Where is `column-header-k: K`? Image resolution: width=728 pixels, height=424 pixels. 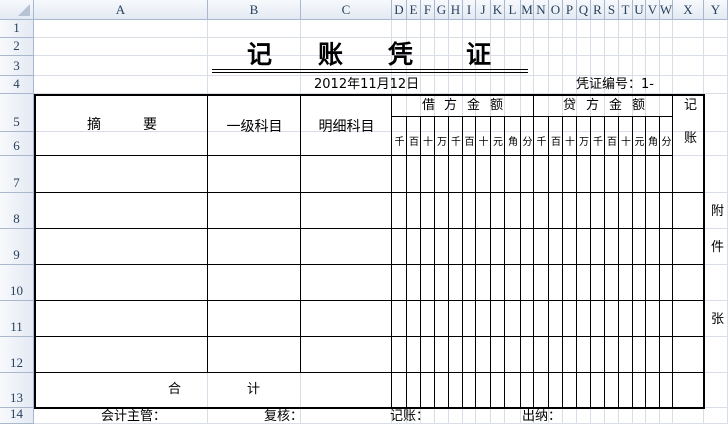
column-header-k: K is located at coordinates (498, 10).